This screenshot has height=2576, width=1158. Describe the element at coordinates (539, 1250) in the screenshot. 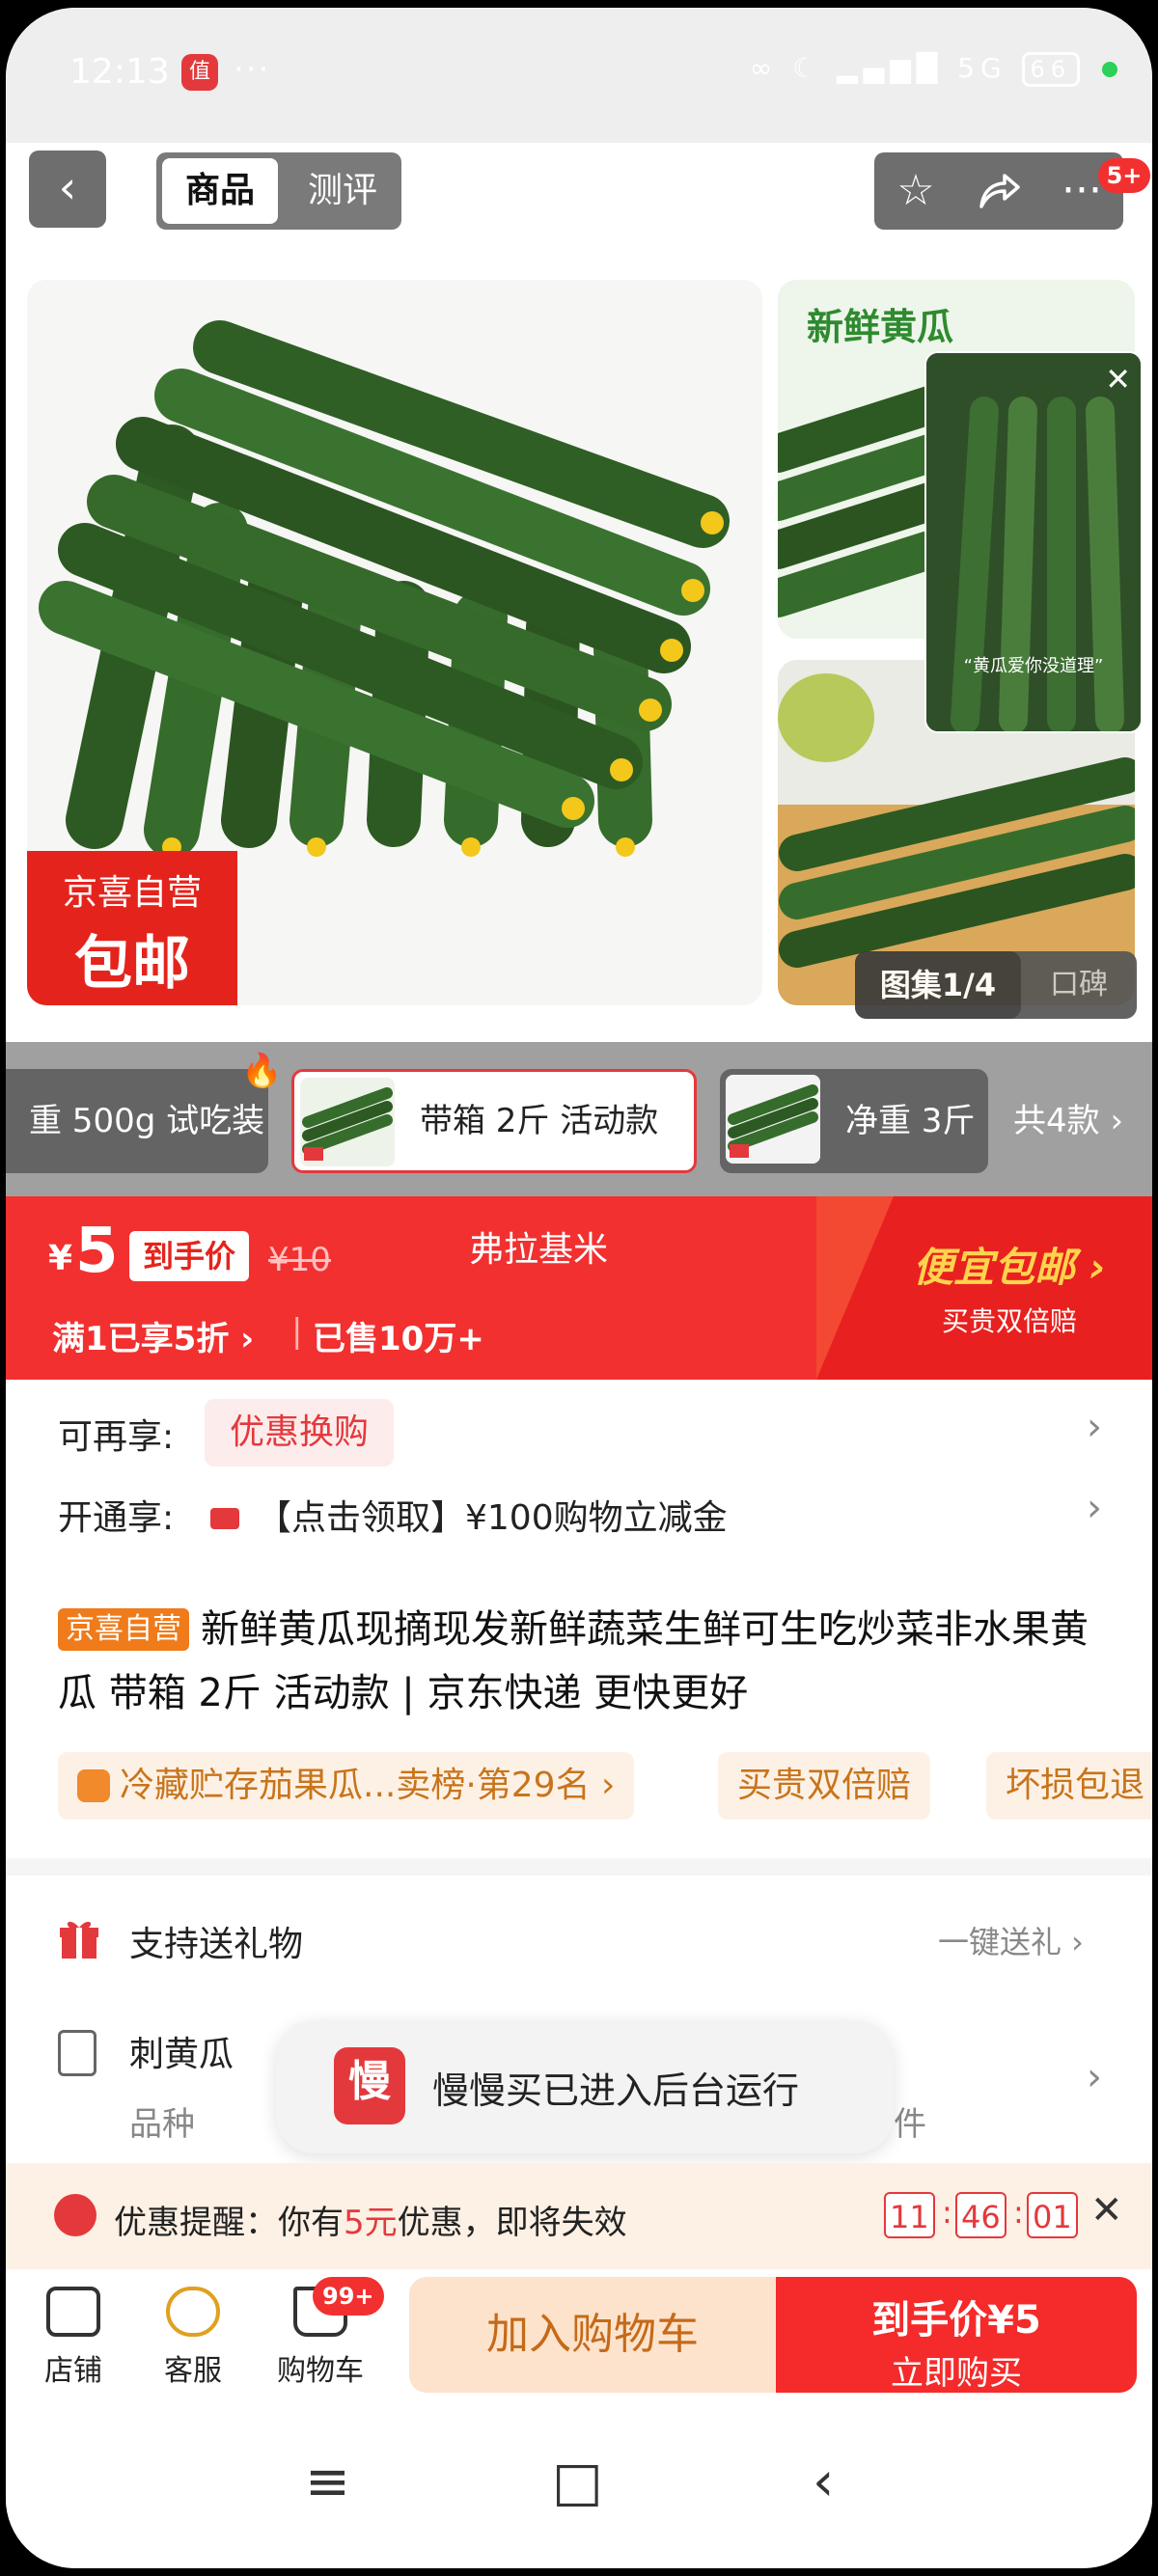

I see `brand-name: 弗拉基米` at that location.